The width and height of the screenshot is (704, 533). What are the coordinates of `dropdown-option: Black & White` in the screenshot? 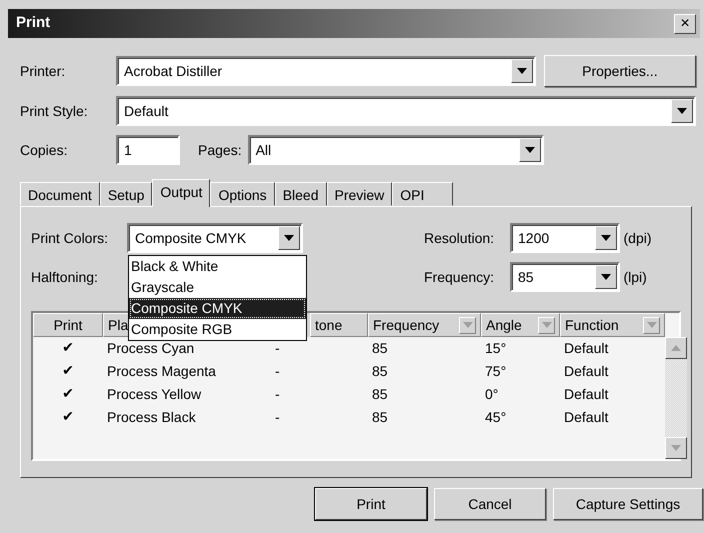 It's located at (217, 266).